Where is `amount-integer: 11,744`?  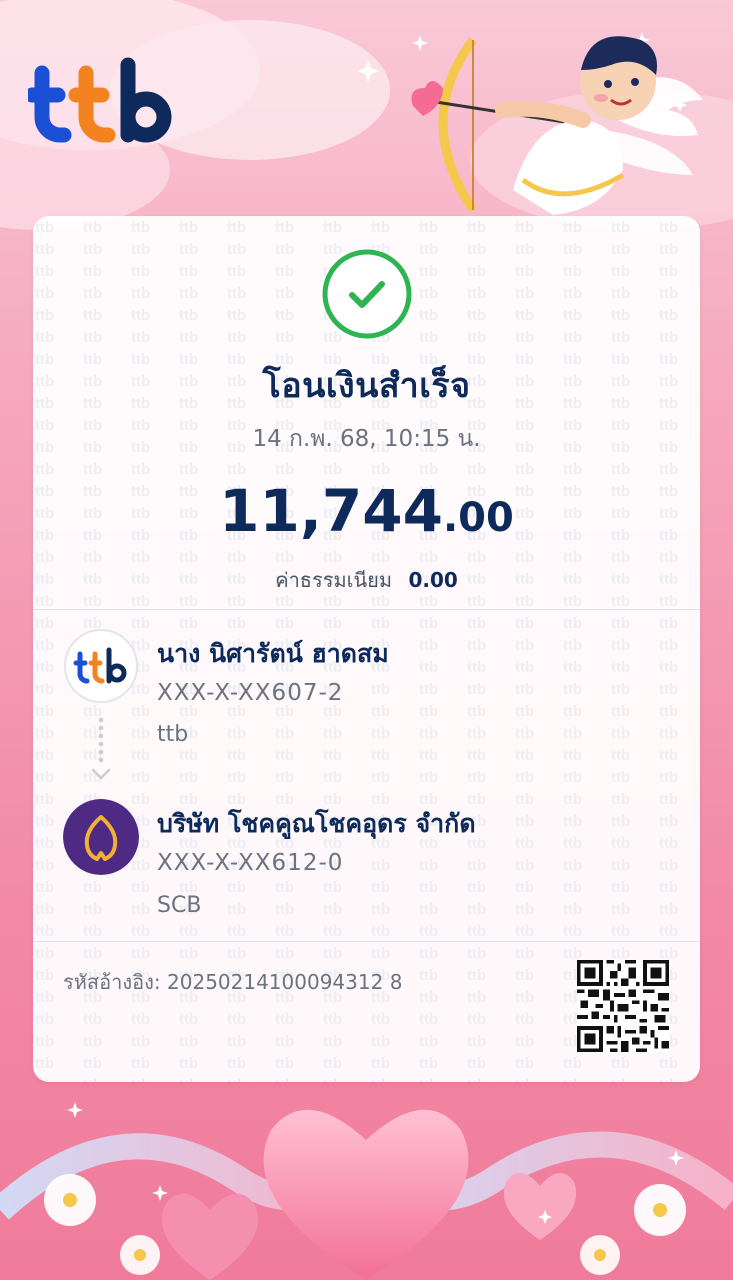 amount-integer: 11,744 is located at coordinates (331, 511).